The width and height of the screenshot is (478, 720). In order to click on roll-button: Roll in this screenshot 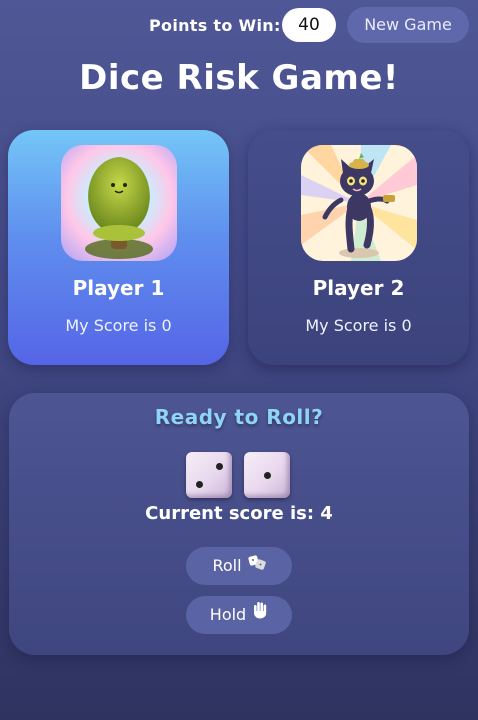, I will do `click(239, 566)`.